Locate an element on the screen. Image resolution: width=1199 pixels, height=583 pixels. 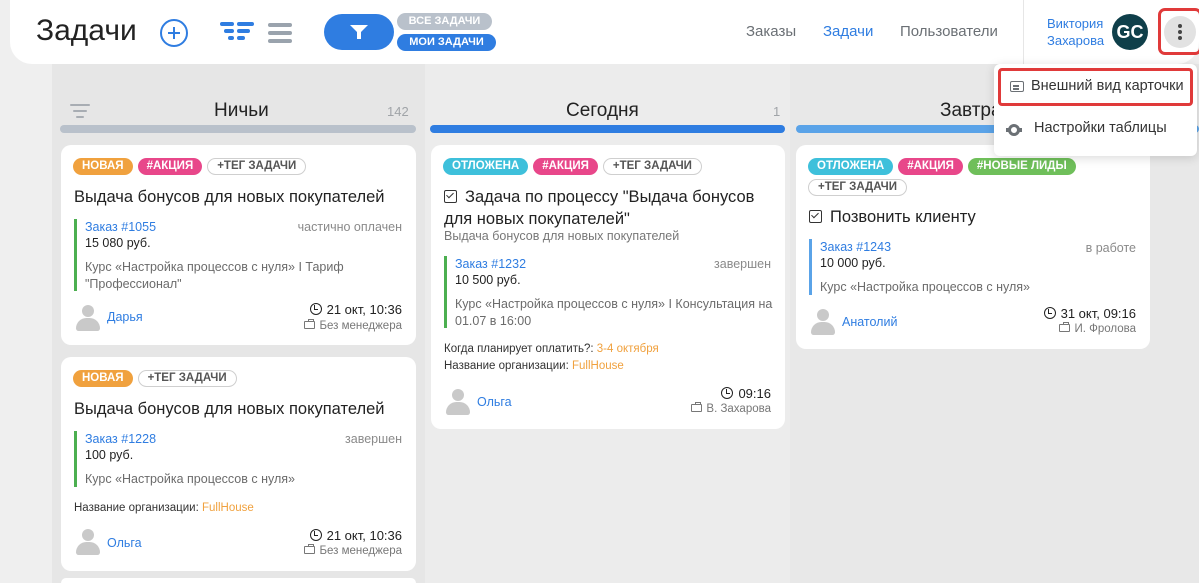
more-vertical-icon is located at coordinates (1180, 32).